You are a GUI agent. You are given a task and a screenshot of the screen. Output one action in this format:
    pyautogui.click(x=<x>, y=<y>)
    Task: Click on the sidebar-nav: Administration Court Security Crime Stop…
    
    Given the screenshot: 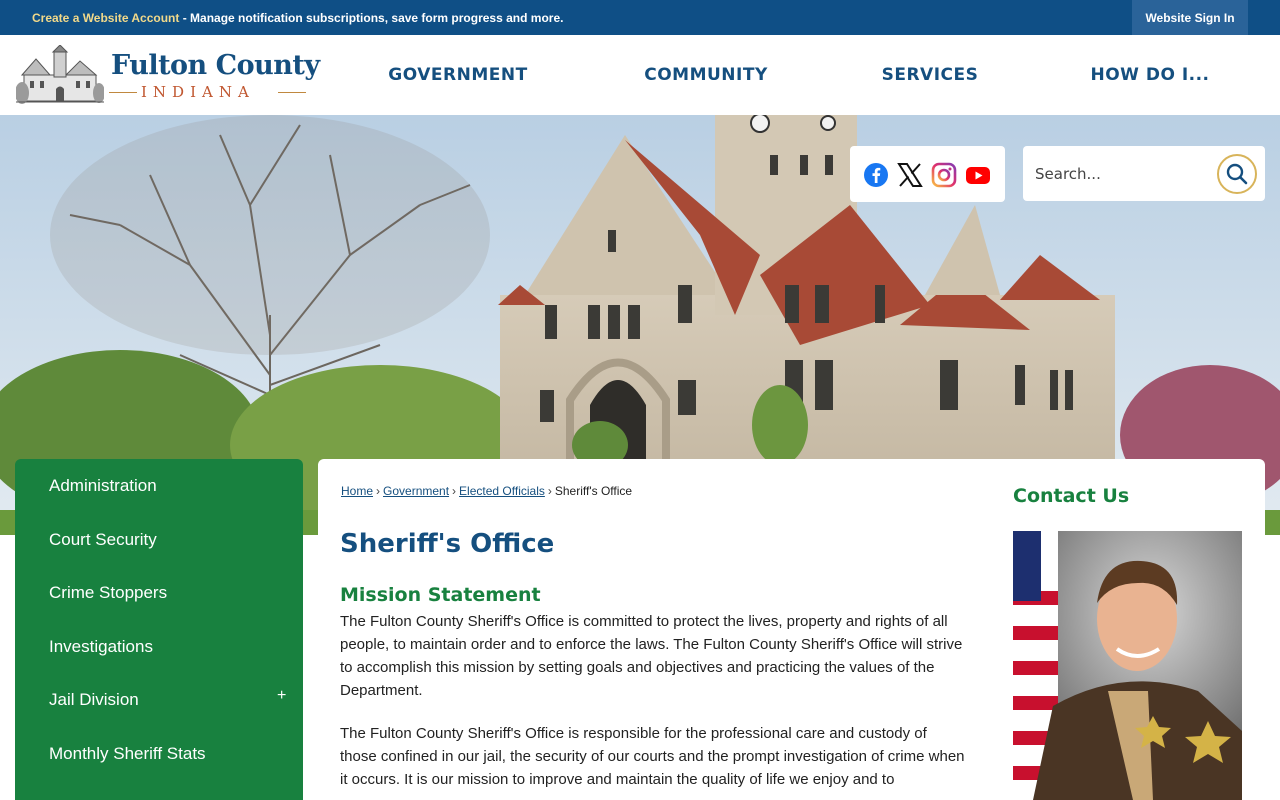 What is the action you would take?
    pyautogui.click(x=159, y=629)
    